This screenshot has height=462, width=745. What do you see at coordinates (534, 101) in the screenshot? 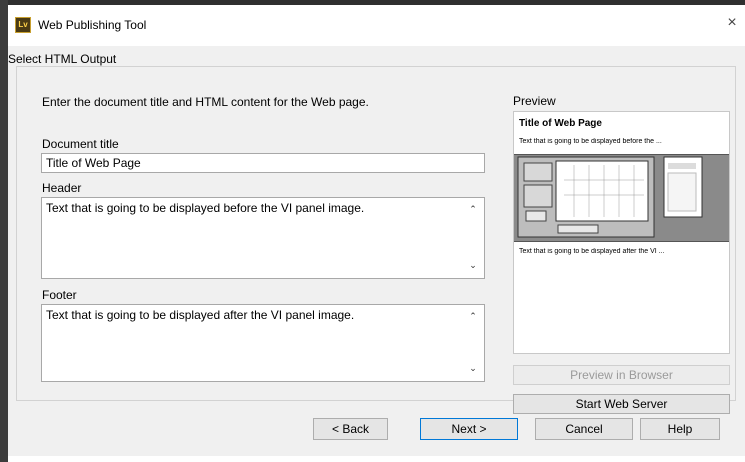
I see `preview-label: Preview` at bounding box center [534, 101].